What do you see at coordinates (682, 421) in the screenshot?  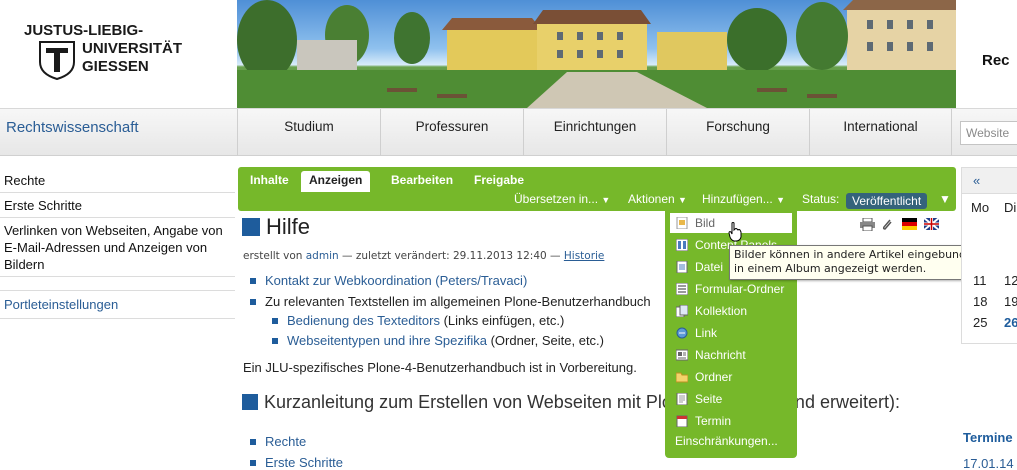 I see `event-icon` at bounding box center [682, 421].